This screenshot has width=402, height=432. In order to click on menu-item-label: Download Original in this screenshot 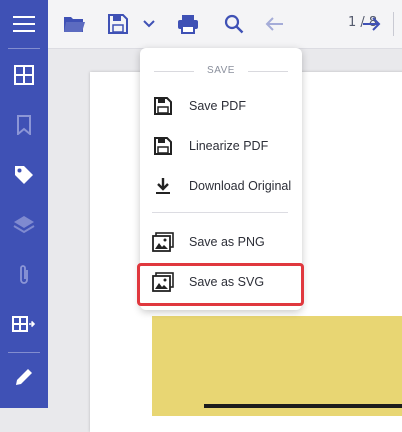, I will do `click(240, 186)`.